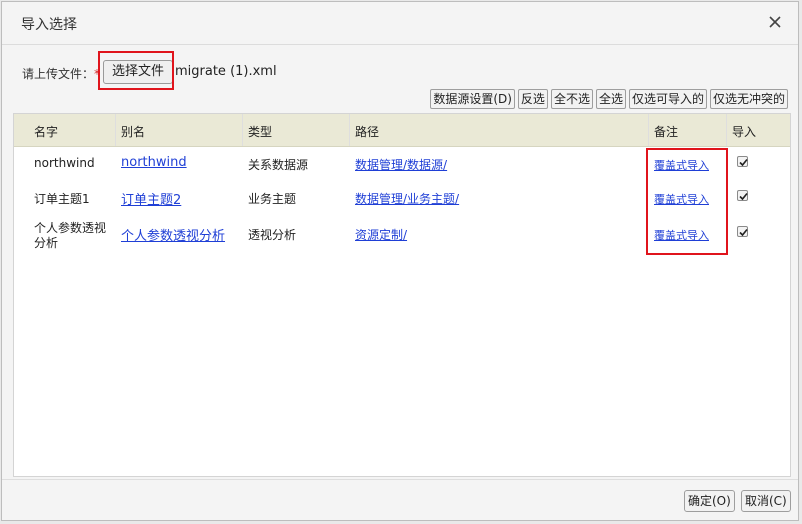 Image resolution: width=802 pixels, height=524 pixels. I want to click on table-row: 订单主题1 订单主题2 业务主题 数据管理/业务主题/ 覆盖式导入, so click(402, 197).